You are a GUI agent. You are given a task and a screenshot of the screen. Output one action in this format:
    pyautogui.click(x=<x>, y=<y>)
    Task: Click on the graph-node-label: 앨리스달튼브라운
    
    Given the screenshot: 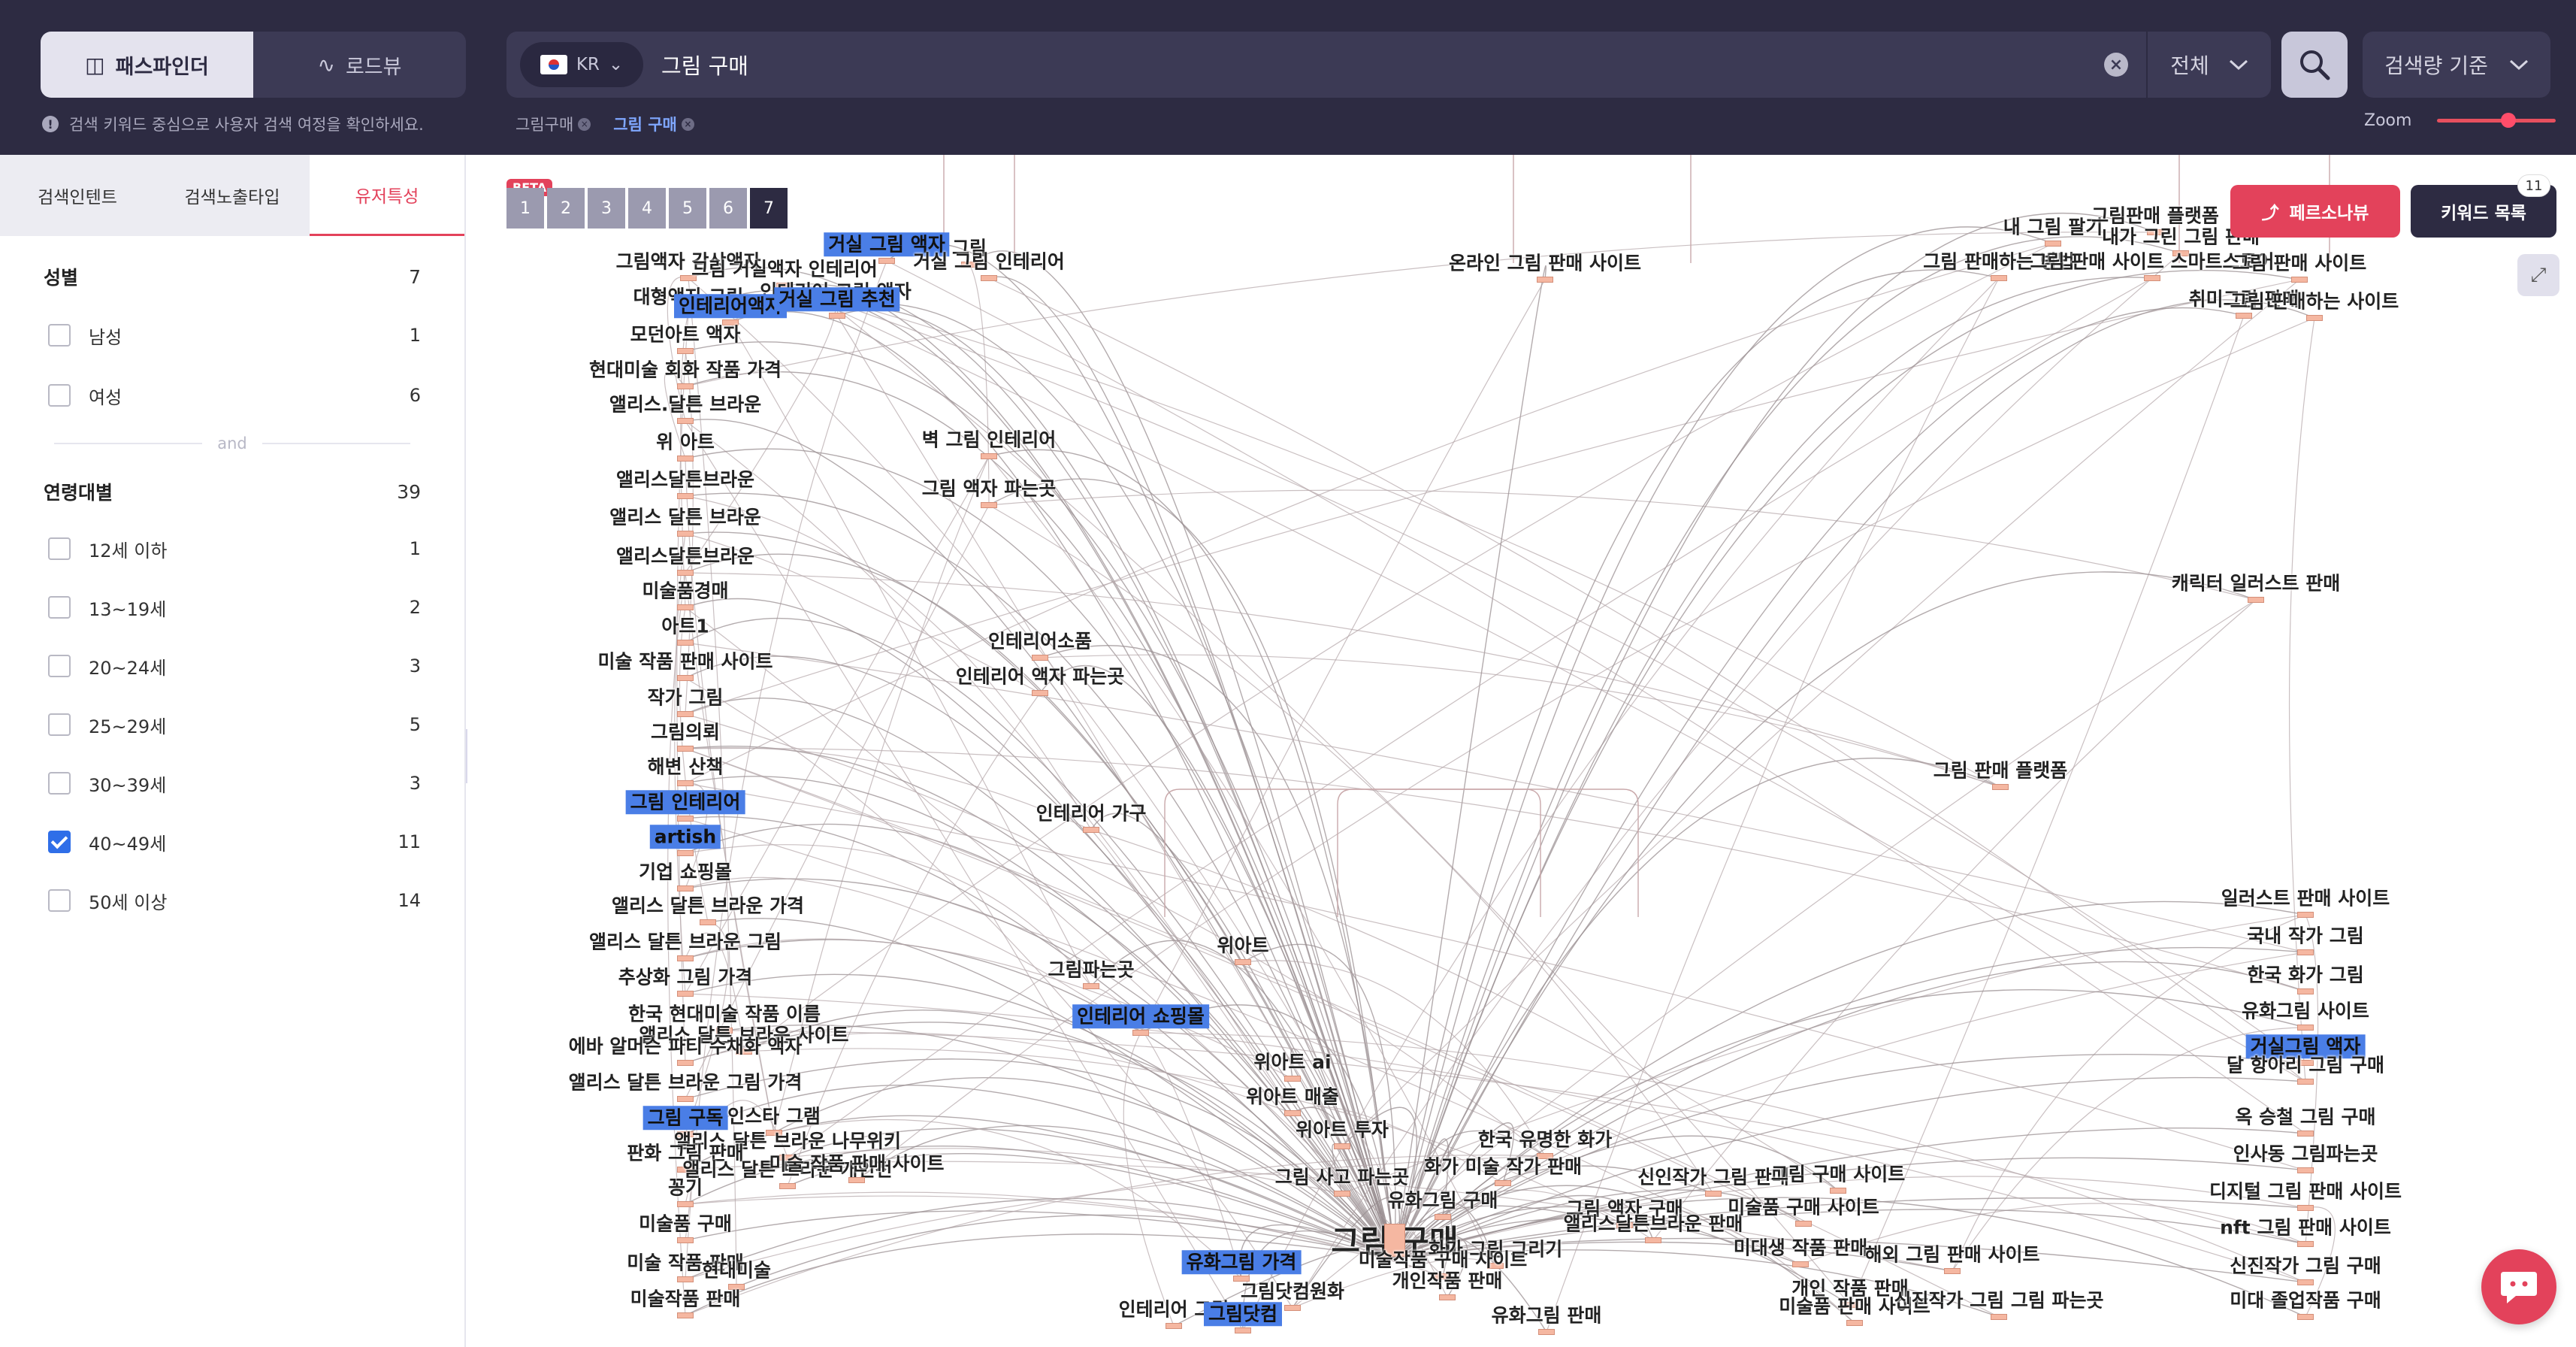 What is the action you would take?
    pyautogui.click(x=685, y=556)
    